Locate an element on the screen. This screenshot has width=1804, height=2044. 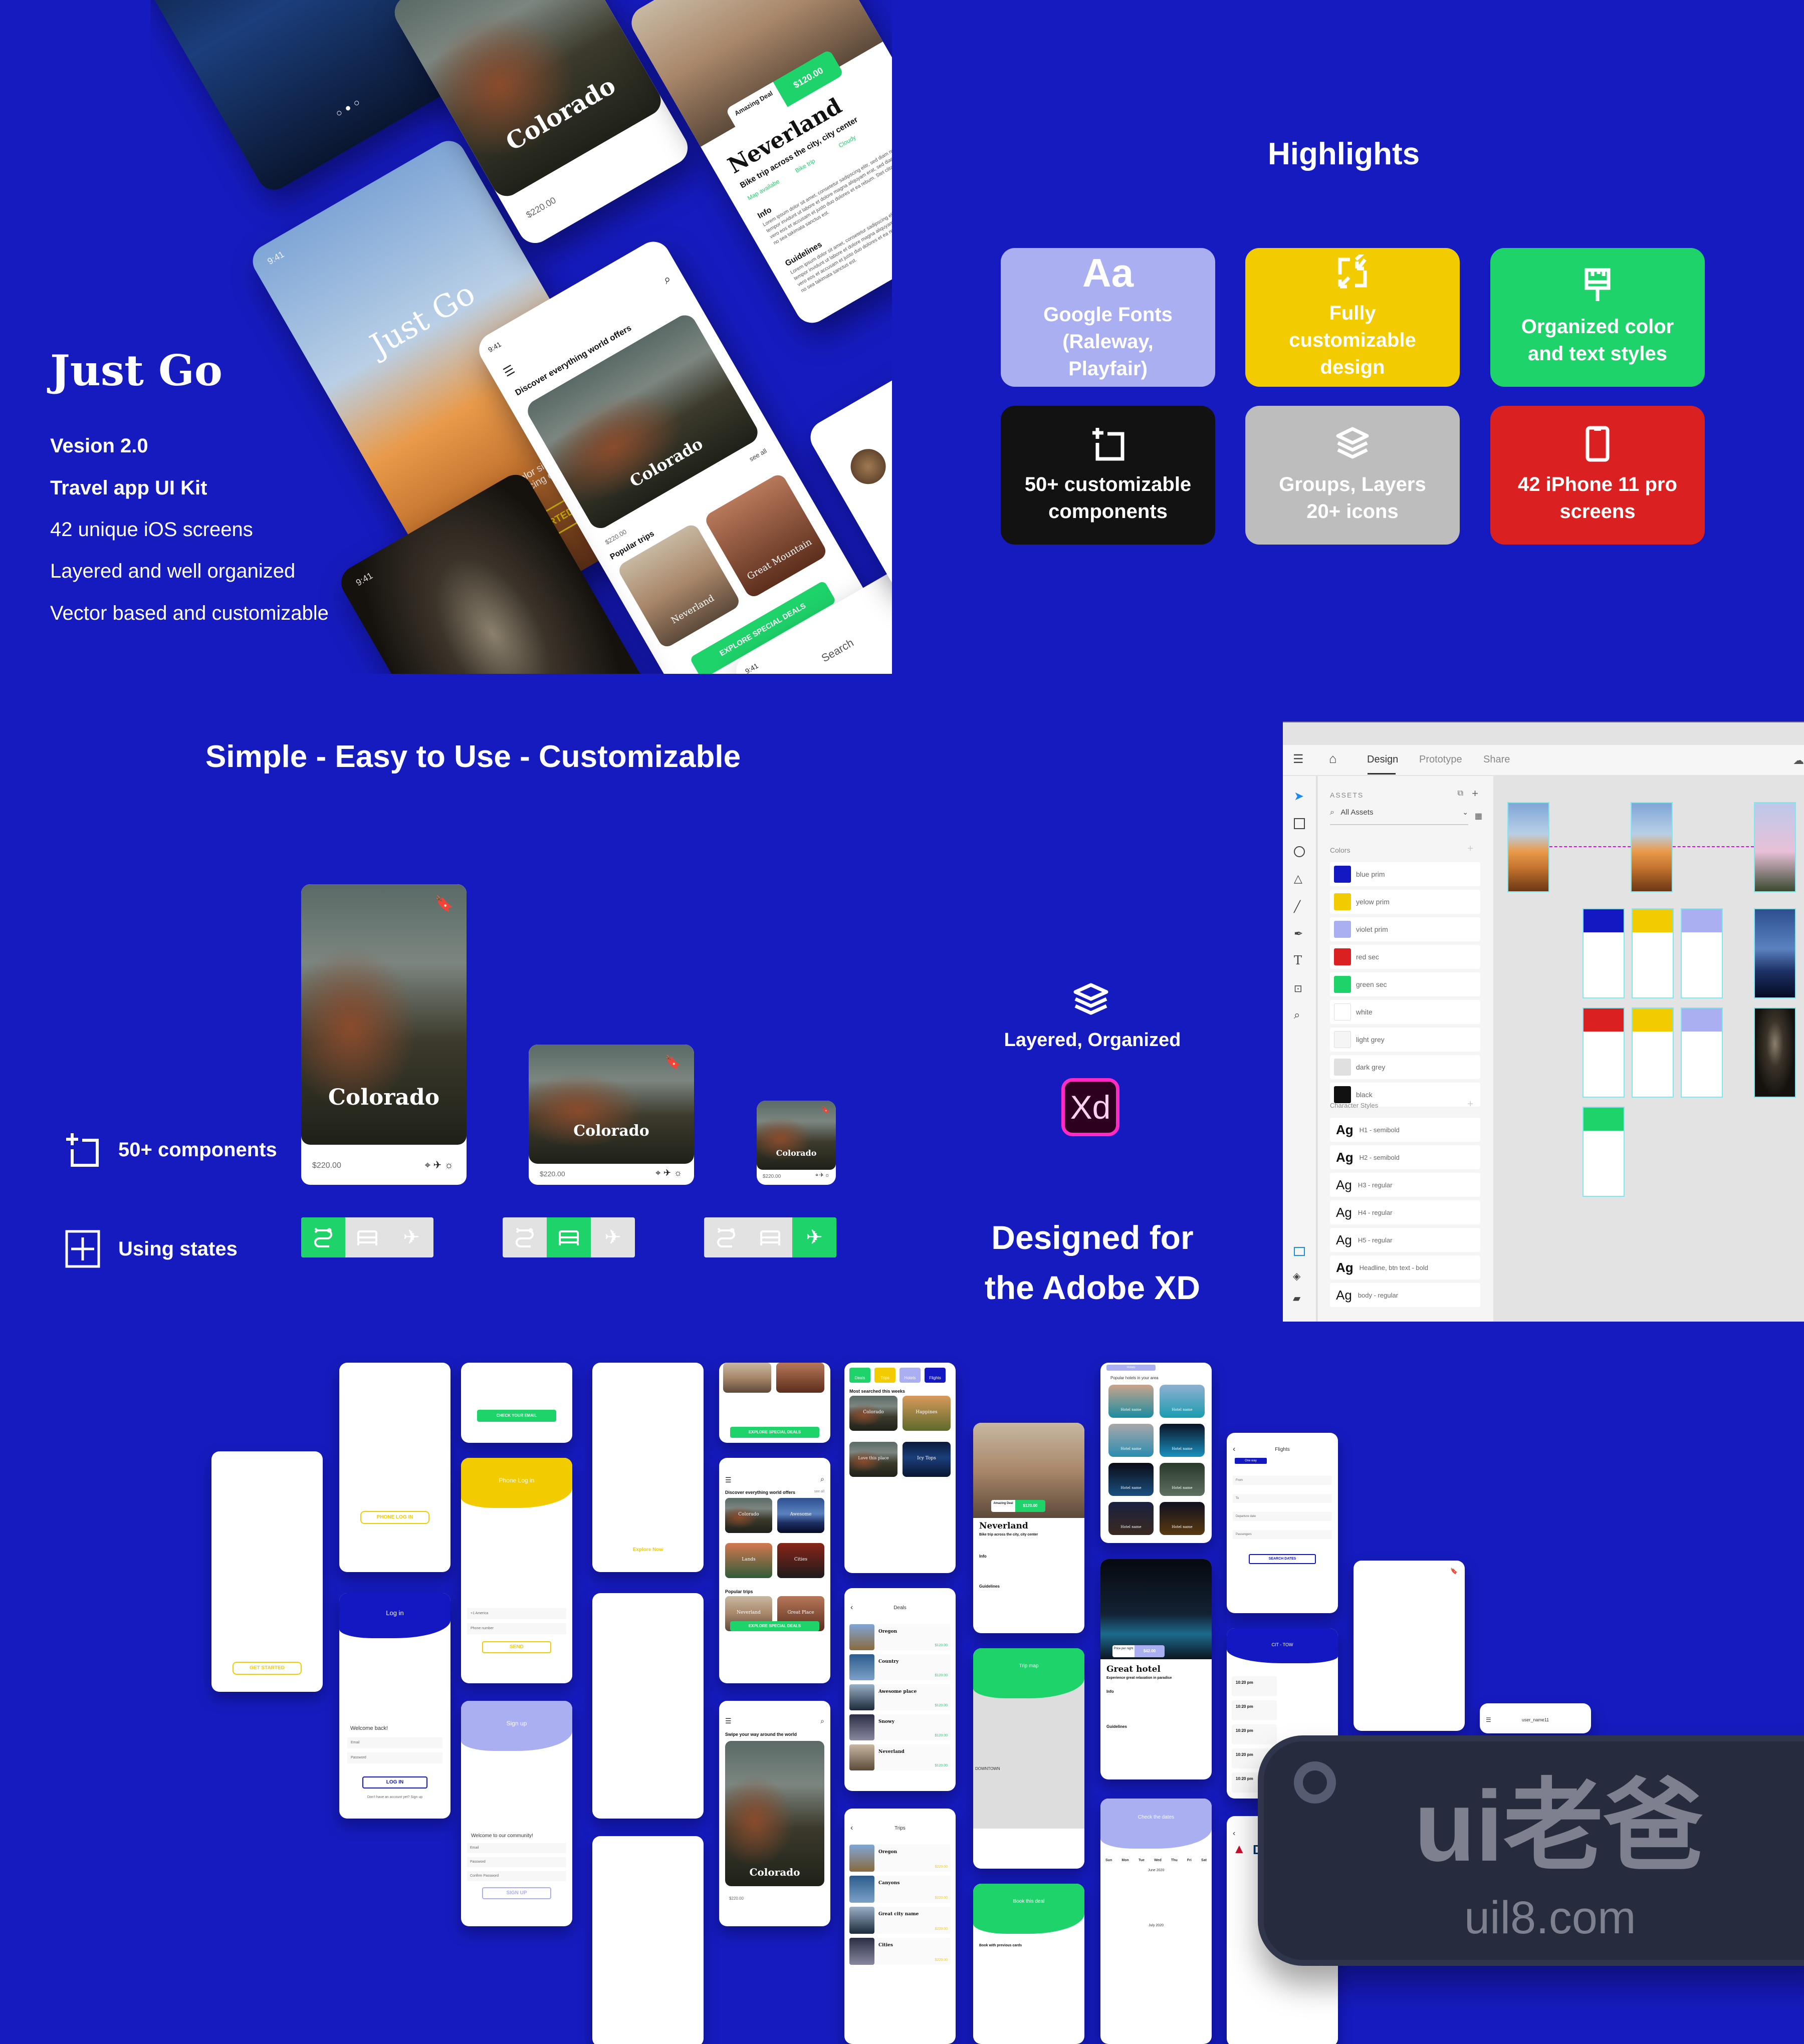
signup-link: Don't have an account yet? Sign up is located at coordinates (394, 1797).